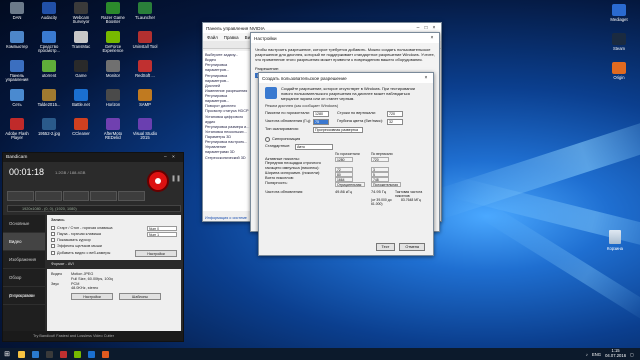  Describe the element at coordinates (17, 71) in the screenshot. I see `desktop-icon: Панель управления` at that location.